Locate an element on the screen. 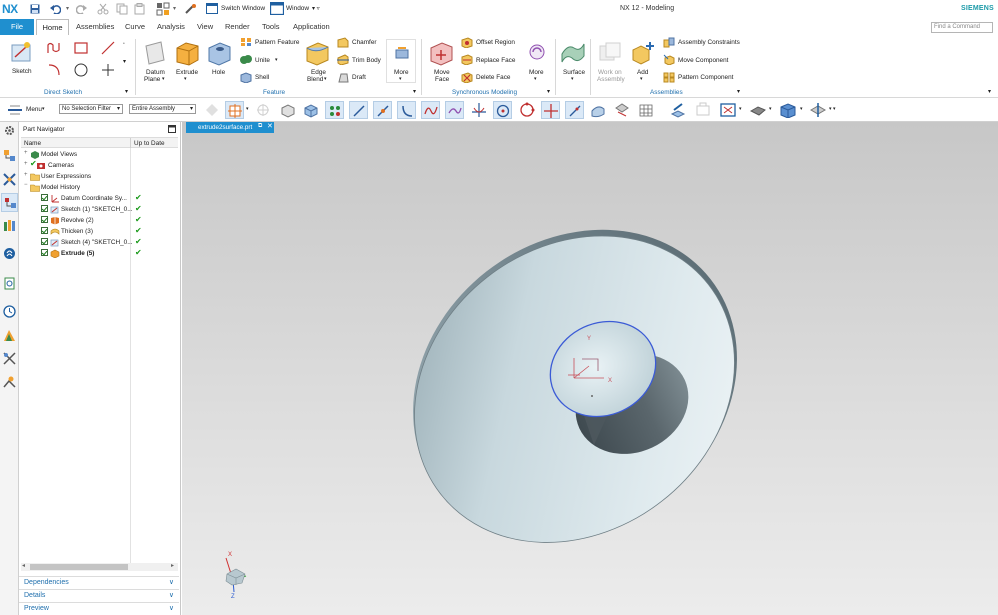 This screenshot has height=615, width=998. collapse-icon: − is located at coordinates (26, 185).